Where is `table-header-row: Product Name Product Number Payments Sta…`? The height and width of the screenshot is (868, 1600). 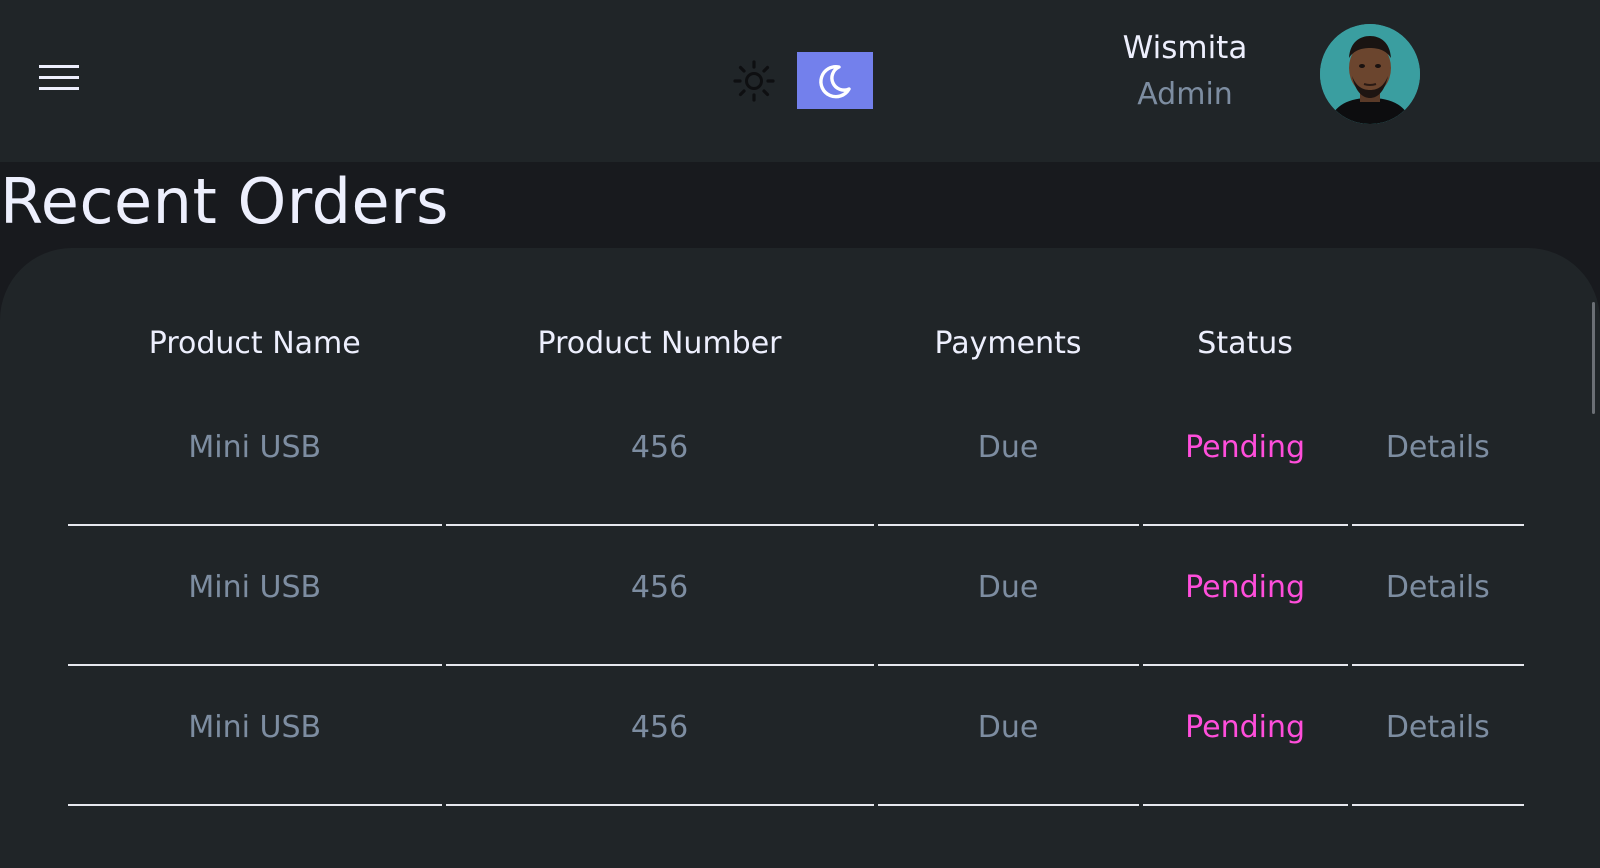
table-header-row: Product Name Product Number Payments Sta… is located at coordinates (796, 343).